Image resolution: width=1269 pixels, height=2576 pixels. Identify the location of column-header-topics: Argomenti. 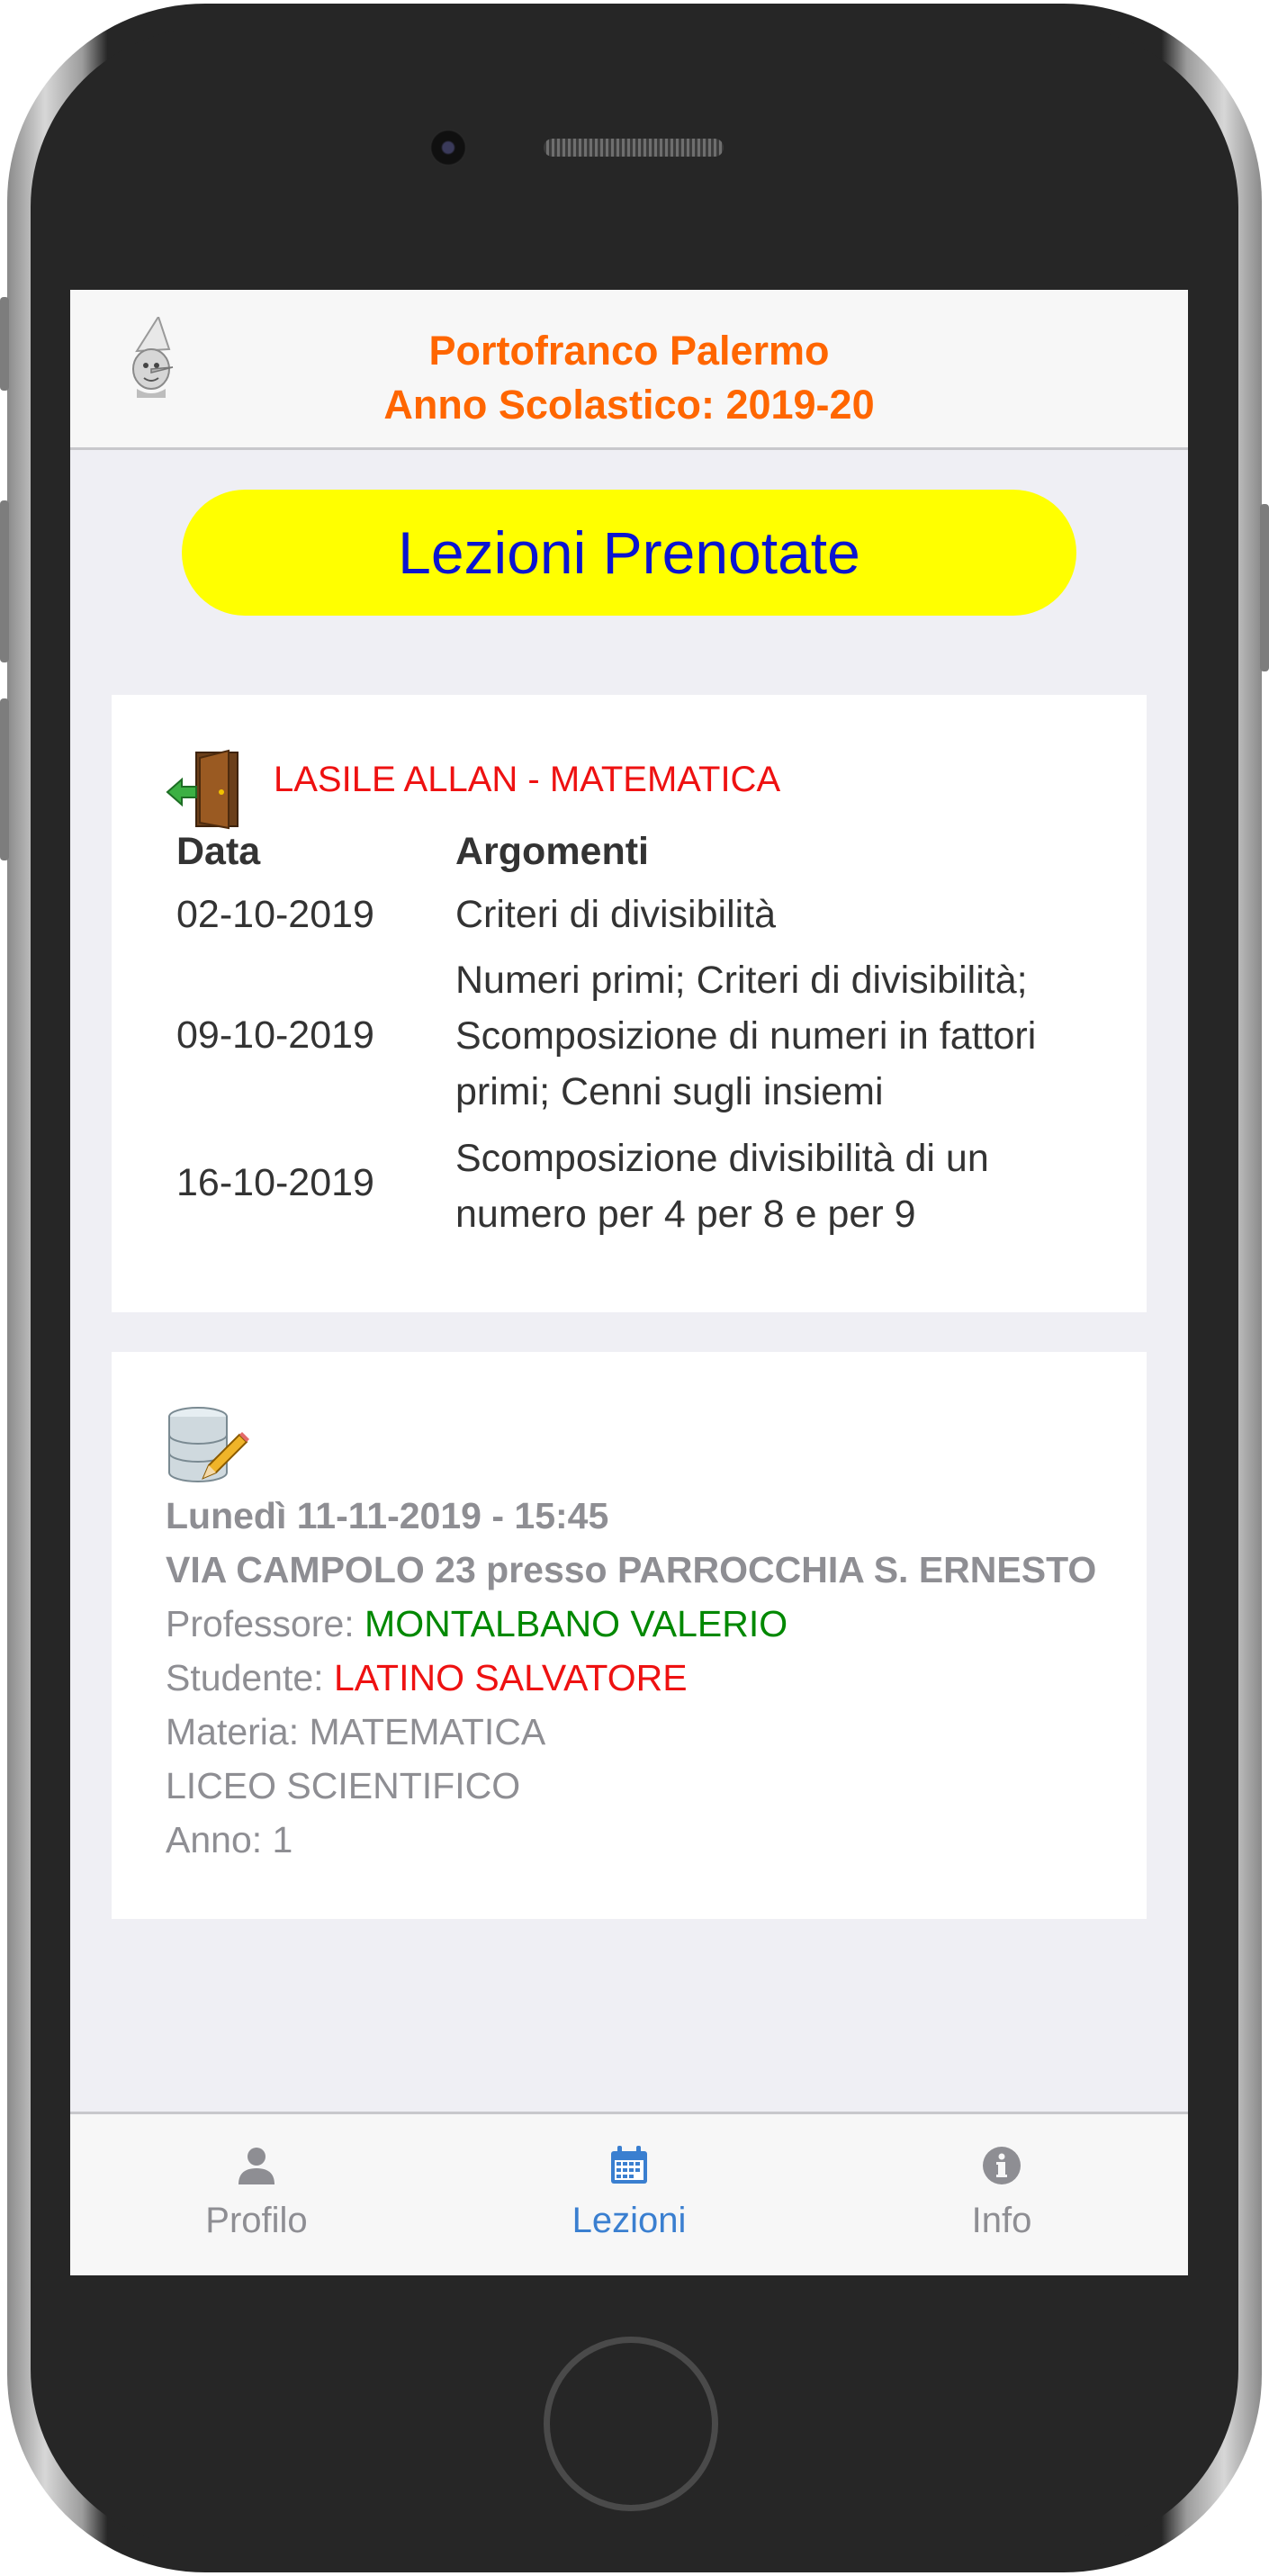
(552, 851).